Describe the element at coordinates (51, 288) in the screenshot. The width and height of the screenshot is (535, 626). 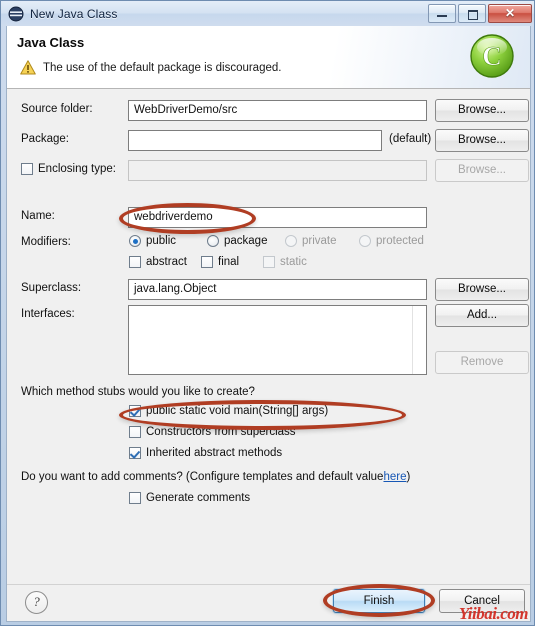
I see `superclass-label-wrap: Superclass:` at that location.